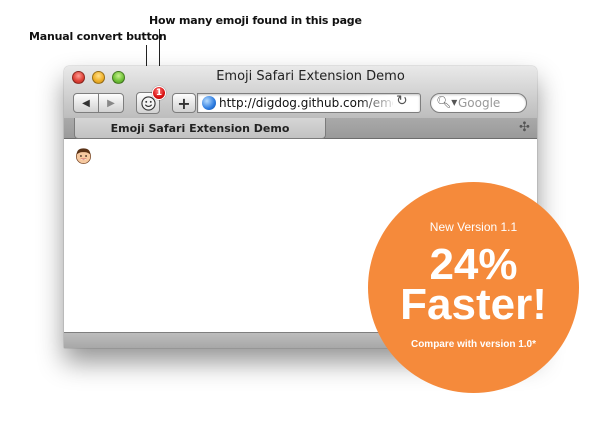 The image size is (600, 428). Describe the element at coordinates (473, 227) in the screenshot. I see `promo-version: New Version 1.1` at that location.